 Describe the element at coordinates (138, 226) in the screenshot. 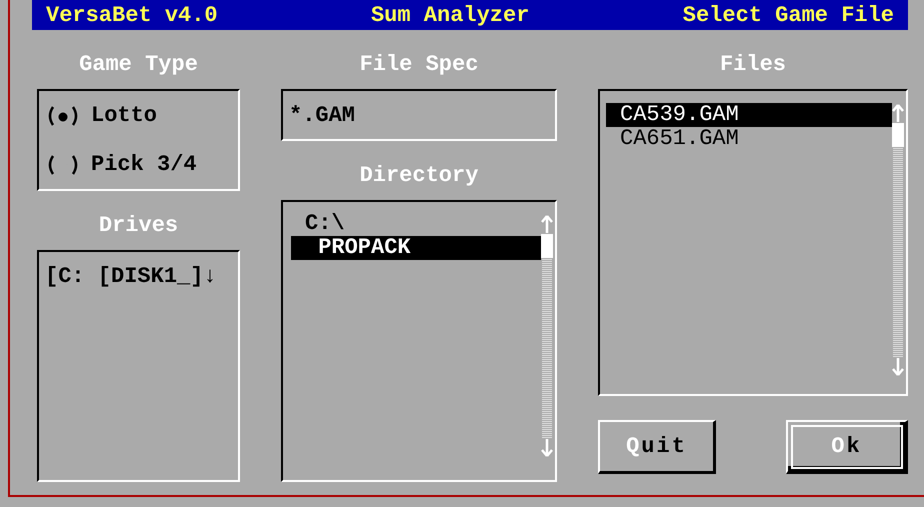

I see `section-label: Drives` at that location.